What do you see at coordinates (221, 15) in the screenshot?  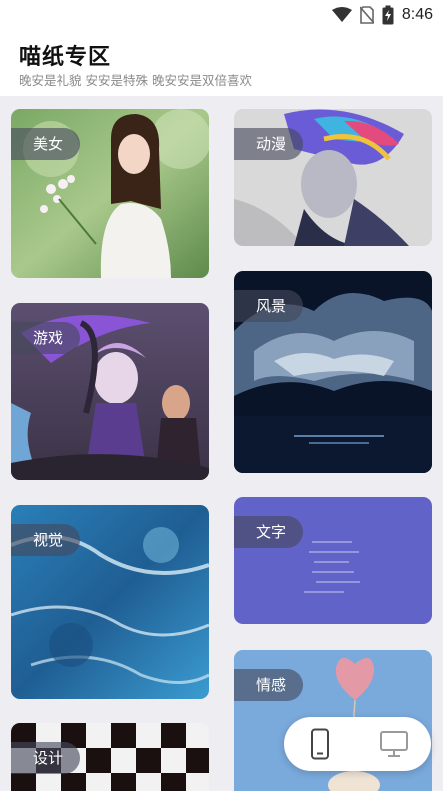 I see `status-bar: 8:46` at bounding box center [221, 15].